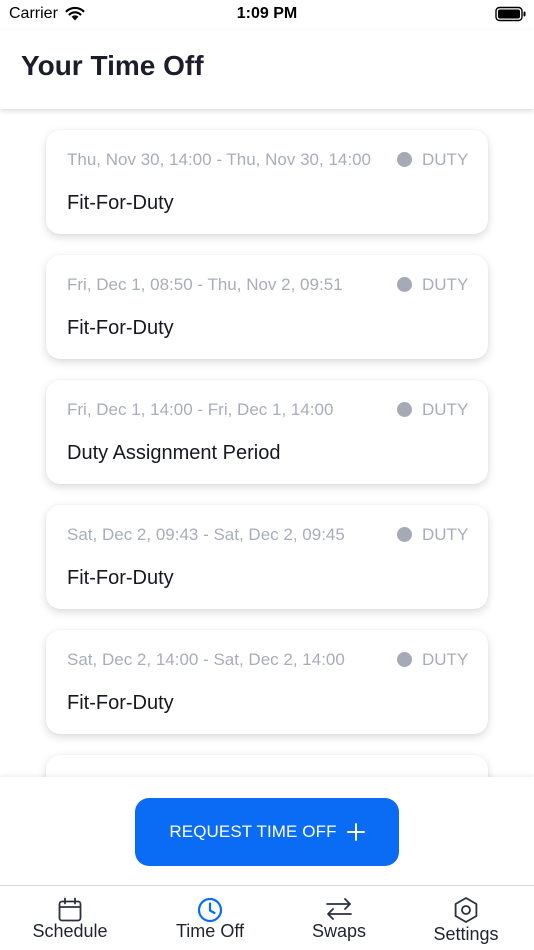 Image resolution: width=534 pixels, height=950 pixels. Describe the element at coordinates (70, 931) in the screenshot. I see `tab-label: Schedule` at that location.